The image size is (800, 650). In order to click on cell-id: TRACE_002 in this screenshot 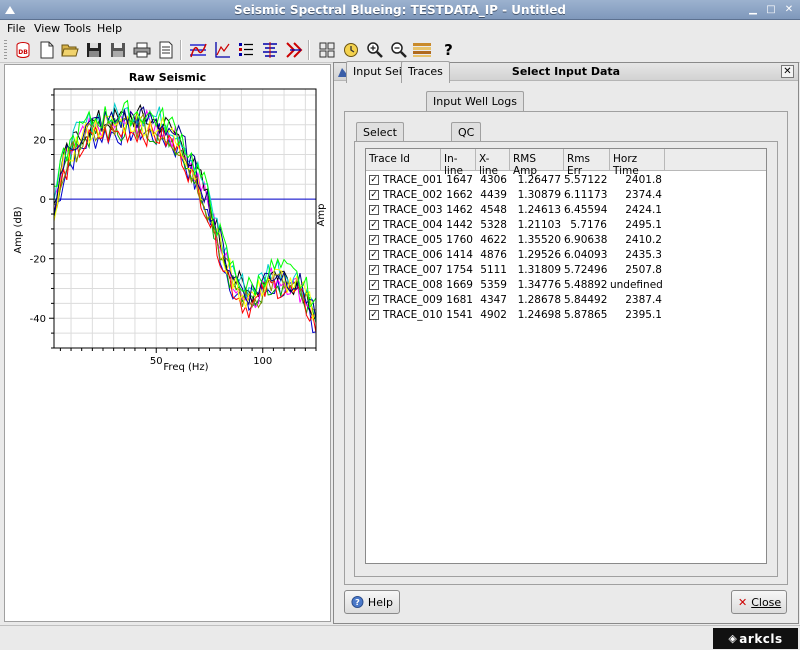, I will do `click(413, 195)`.